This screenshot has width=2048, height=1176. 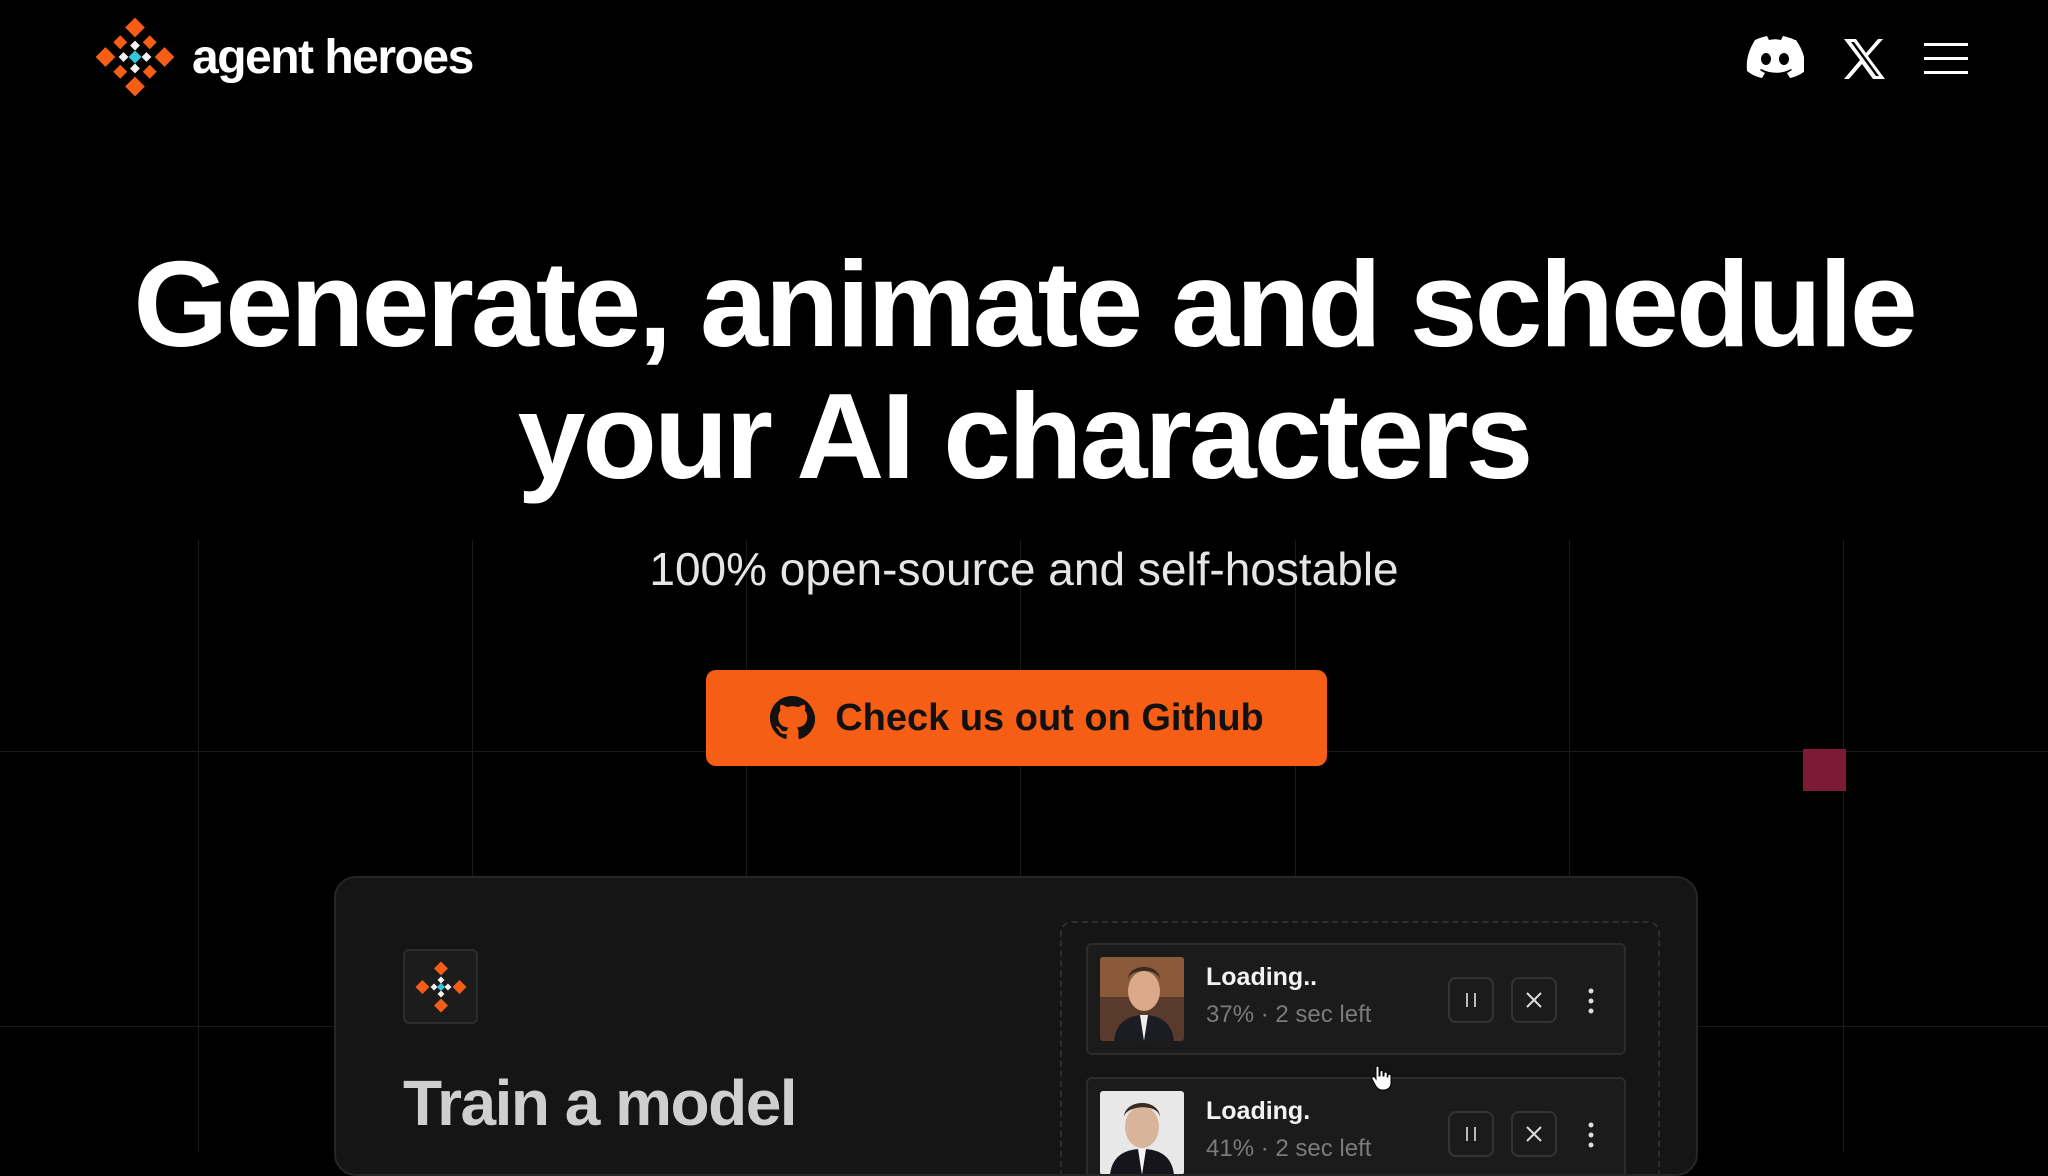 I want to click on menu-button, so click(x=1946, y=59).